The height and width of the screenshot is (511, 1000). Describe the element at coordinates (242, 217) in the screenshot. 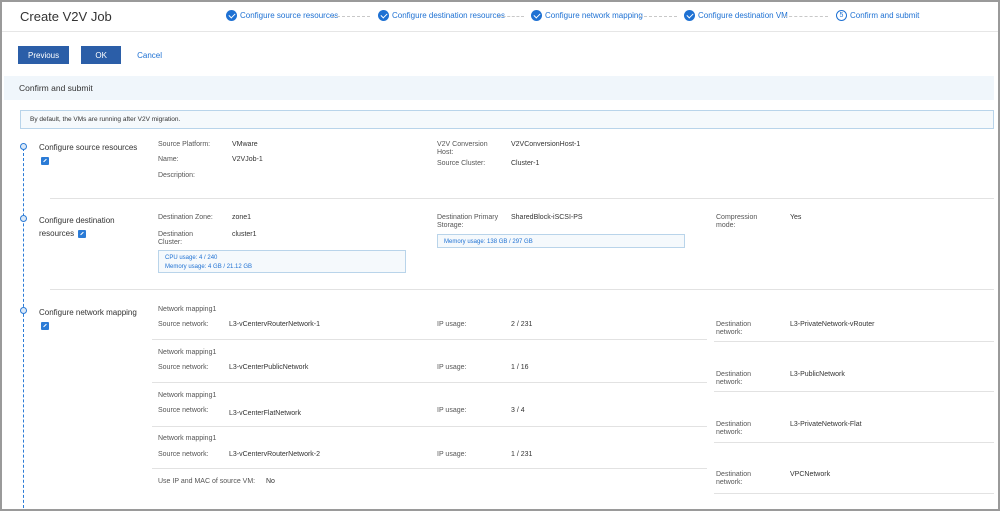

I see `destination-zone-value: zone1` at that location.